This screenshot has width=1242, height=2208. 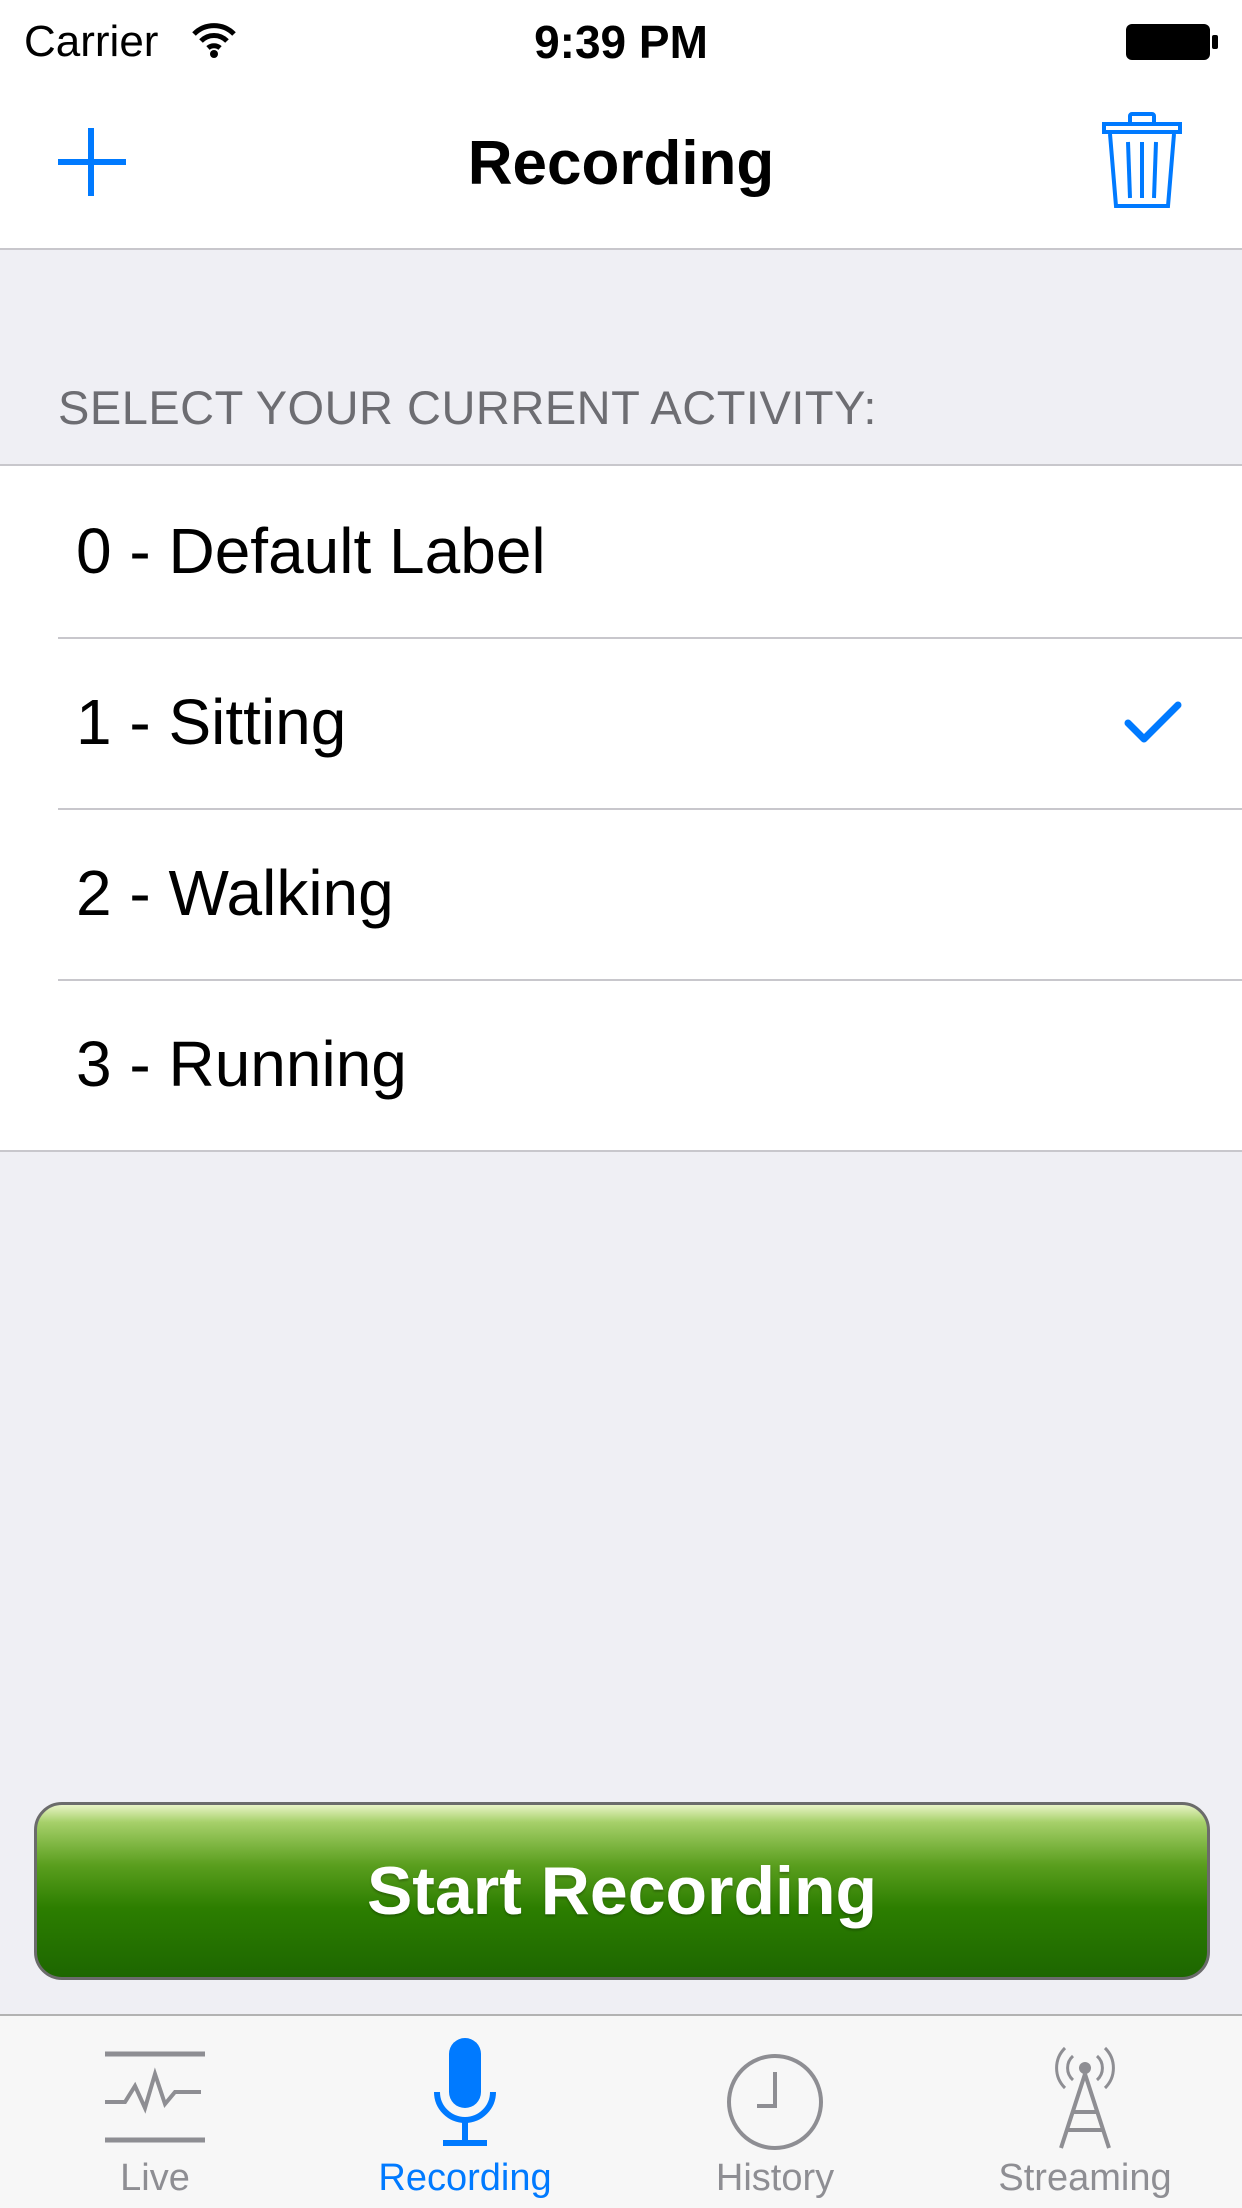 What do you see at coordinates (465, 2178) in the screenshot?
I see `tab-label: Recording` at bounding box center [465, 2178].